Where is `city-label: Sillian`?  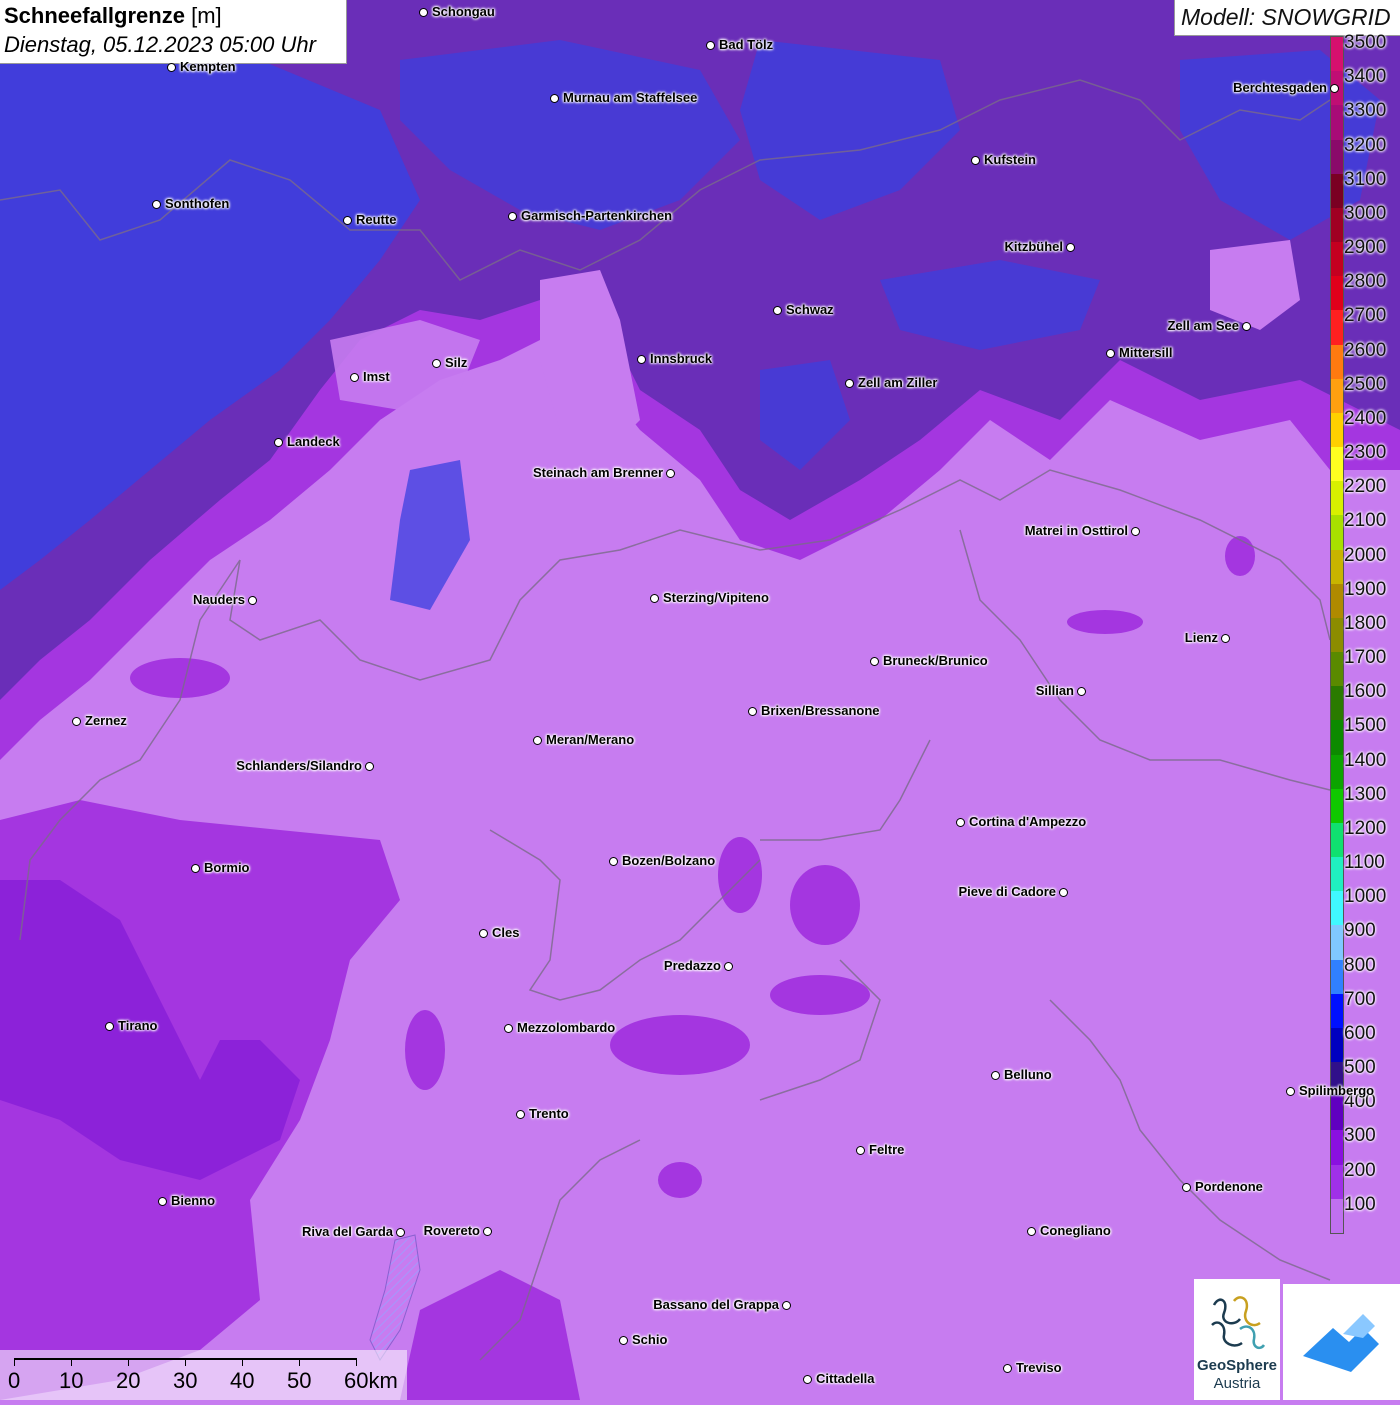 city-label: Sillian is located at coordinates (1055, 690).